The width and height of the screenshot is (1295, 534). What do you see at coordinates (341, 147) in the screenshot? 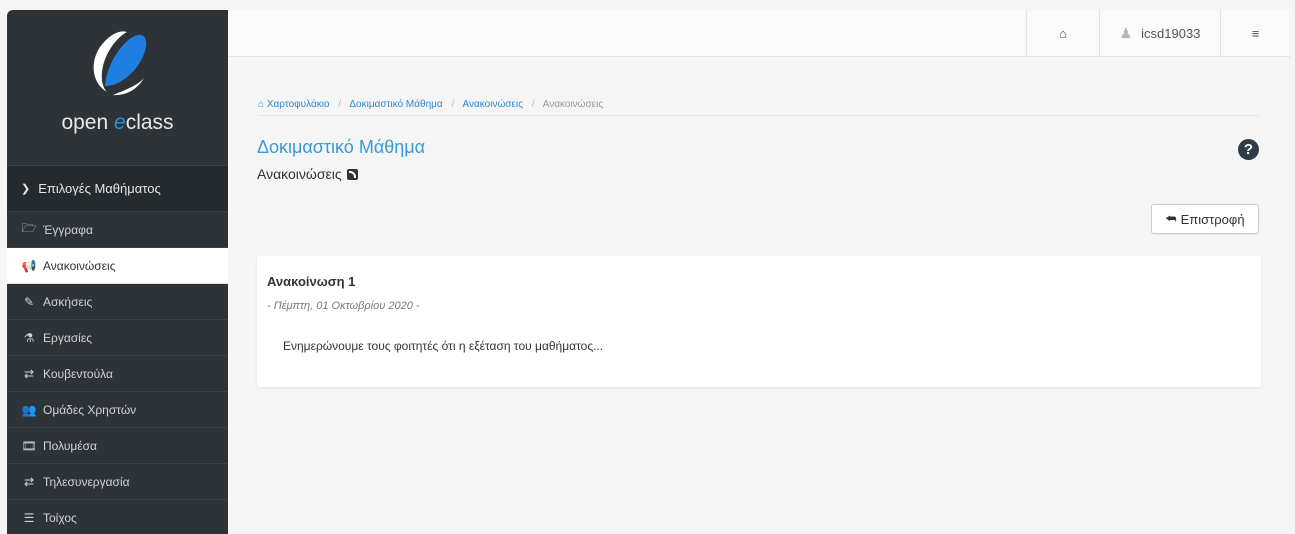
I see `course-title: Δοκιμαστικό Μάθημα` at bounding box center [341, 147].